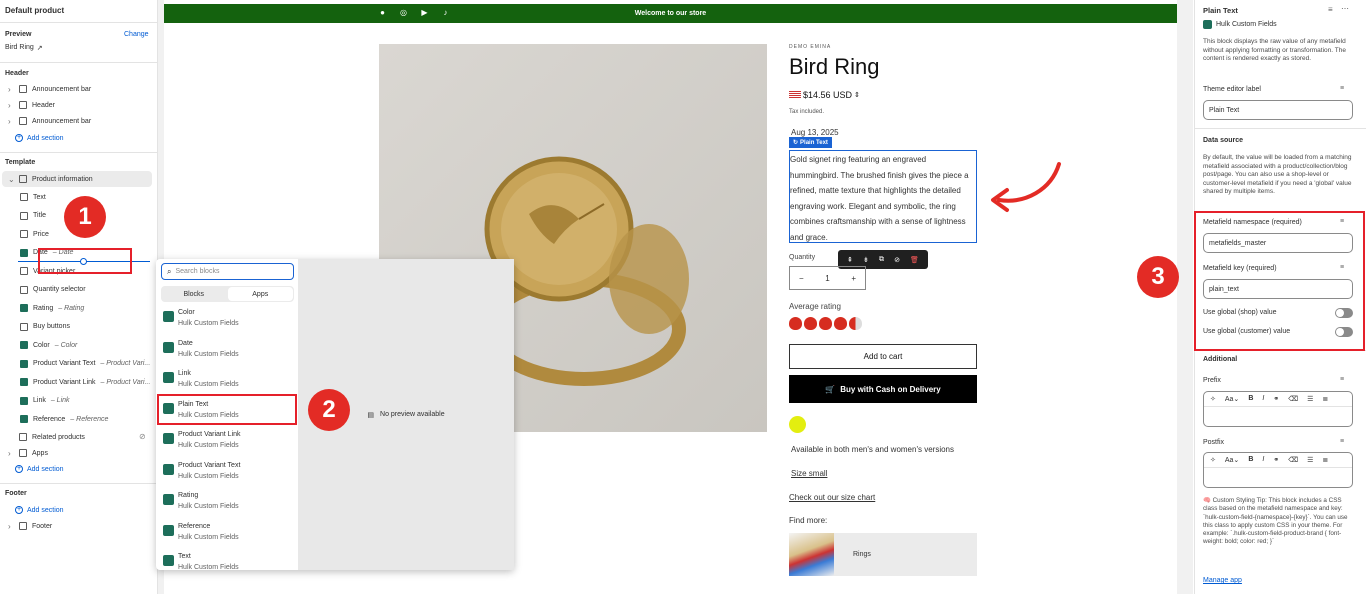 This screenshot has width=1366, height=594. I want to click on picker-item: Product Variant Link Hulk Custom Fields, so click(228, 444).